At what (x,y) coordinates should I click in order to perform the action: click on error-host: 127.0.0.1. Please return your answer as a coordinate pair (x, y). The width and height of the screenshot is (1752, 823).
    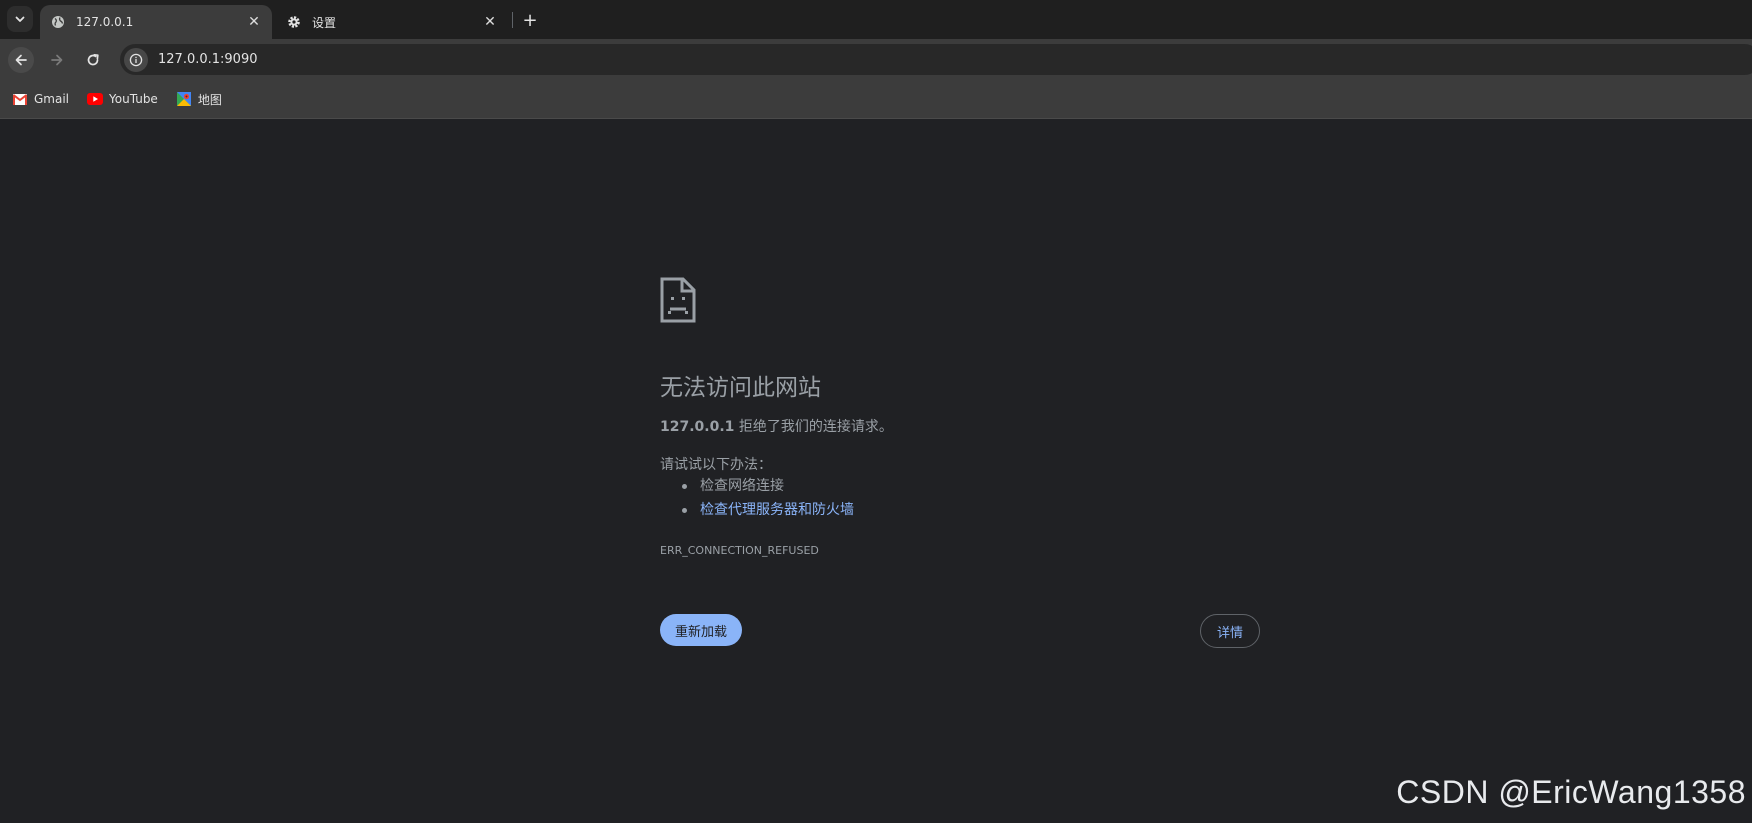
    Looking at the image, I should click on (697, 427).